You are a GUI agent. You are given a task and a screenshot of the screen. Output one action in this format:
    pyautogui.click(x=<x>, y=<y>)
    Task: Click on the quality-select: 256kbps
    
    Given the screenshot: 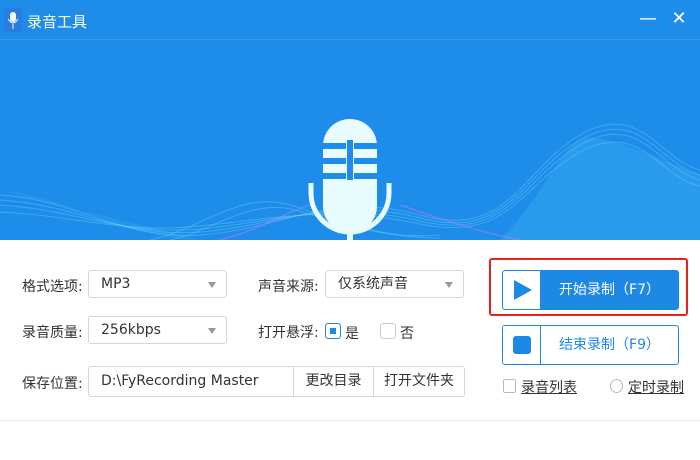 What is the action you would take?
    pyautogui.click(x=157, y=330)
    